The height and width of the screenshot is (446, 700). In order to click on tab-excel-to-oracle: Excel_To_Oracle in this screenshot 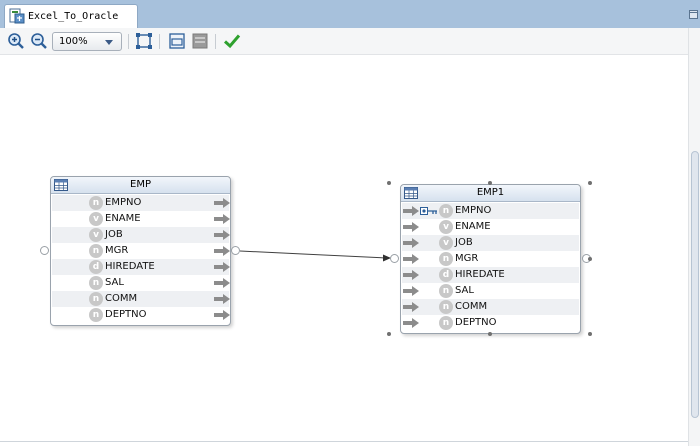, I will do `click(71, 17)`.